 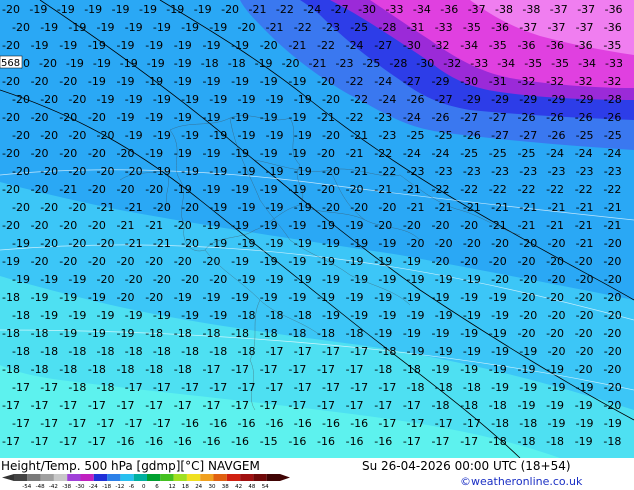 I want to click on temperature-label: -30, so click(x=367, y=9).